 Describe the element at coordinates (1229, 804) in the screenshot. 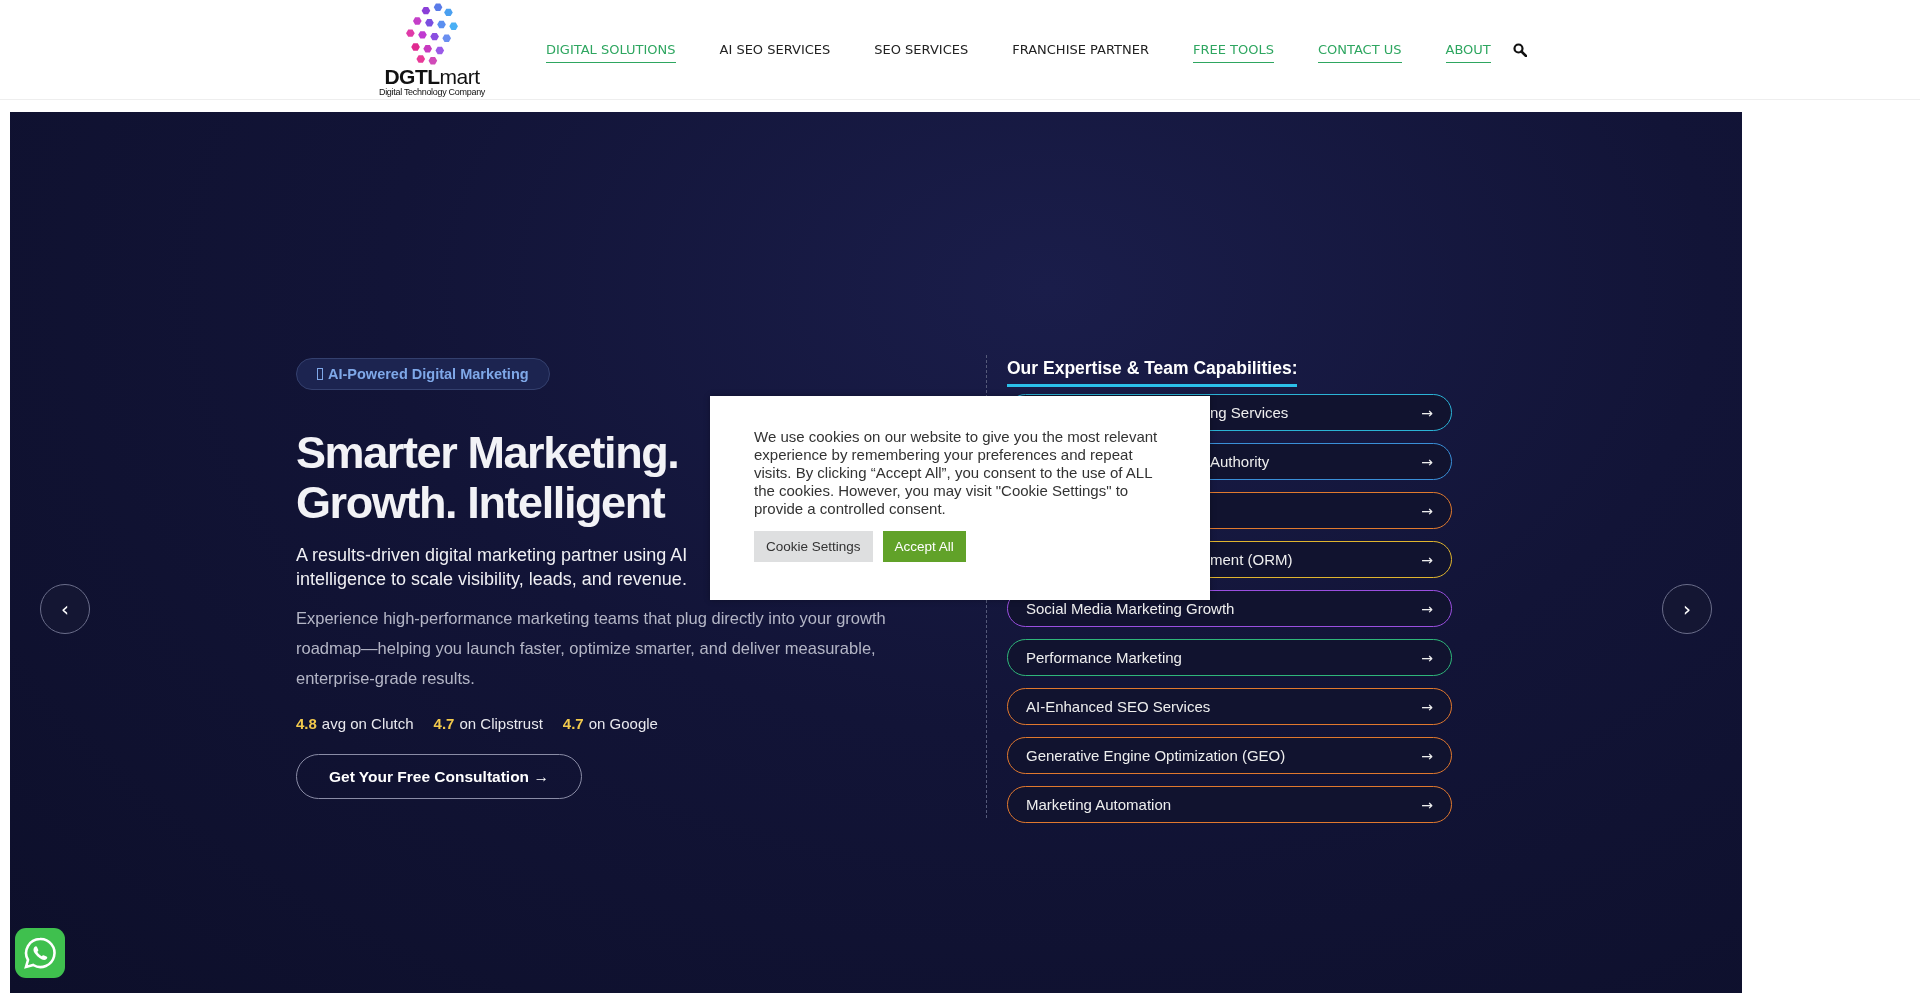

I see `service-link: Marketing Automation →` at that location.